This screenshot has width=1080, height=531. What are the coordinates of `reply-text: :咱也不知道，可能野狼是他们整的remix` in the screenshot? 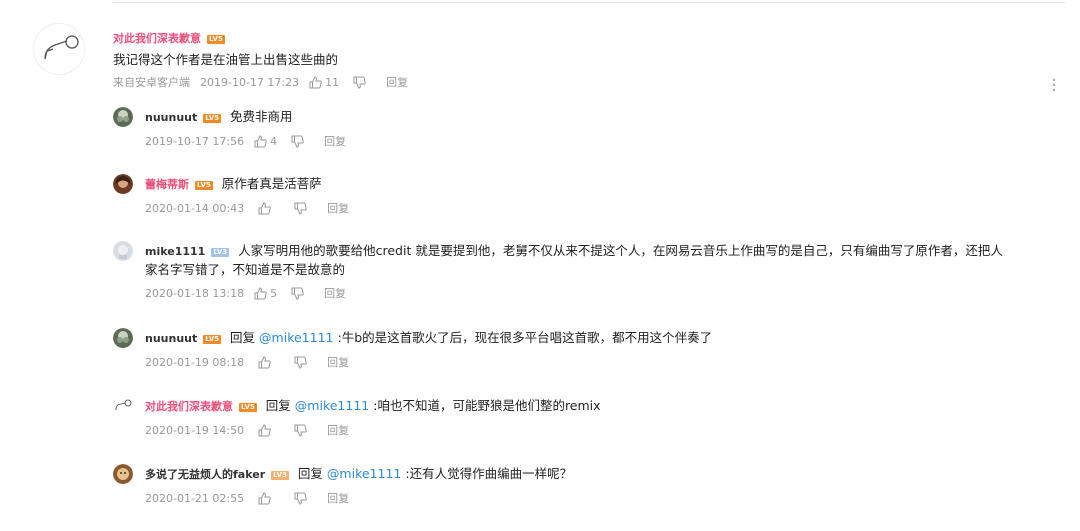 It's located at (487, 405).